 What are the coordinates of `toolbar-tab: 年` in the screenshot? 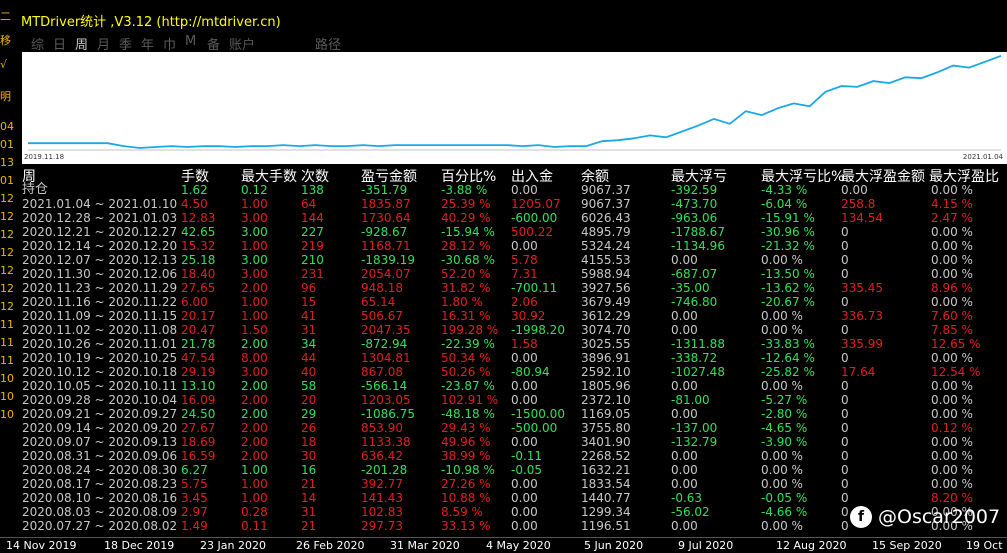 It's located at (147, 43).